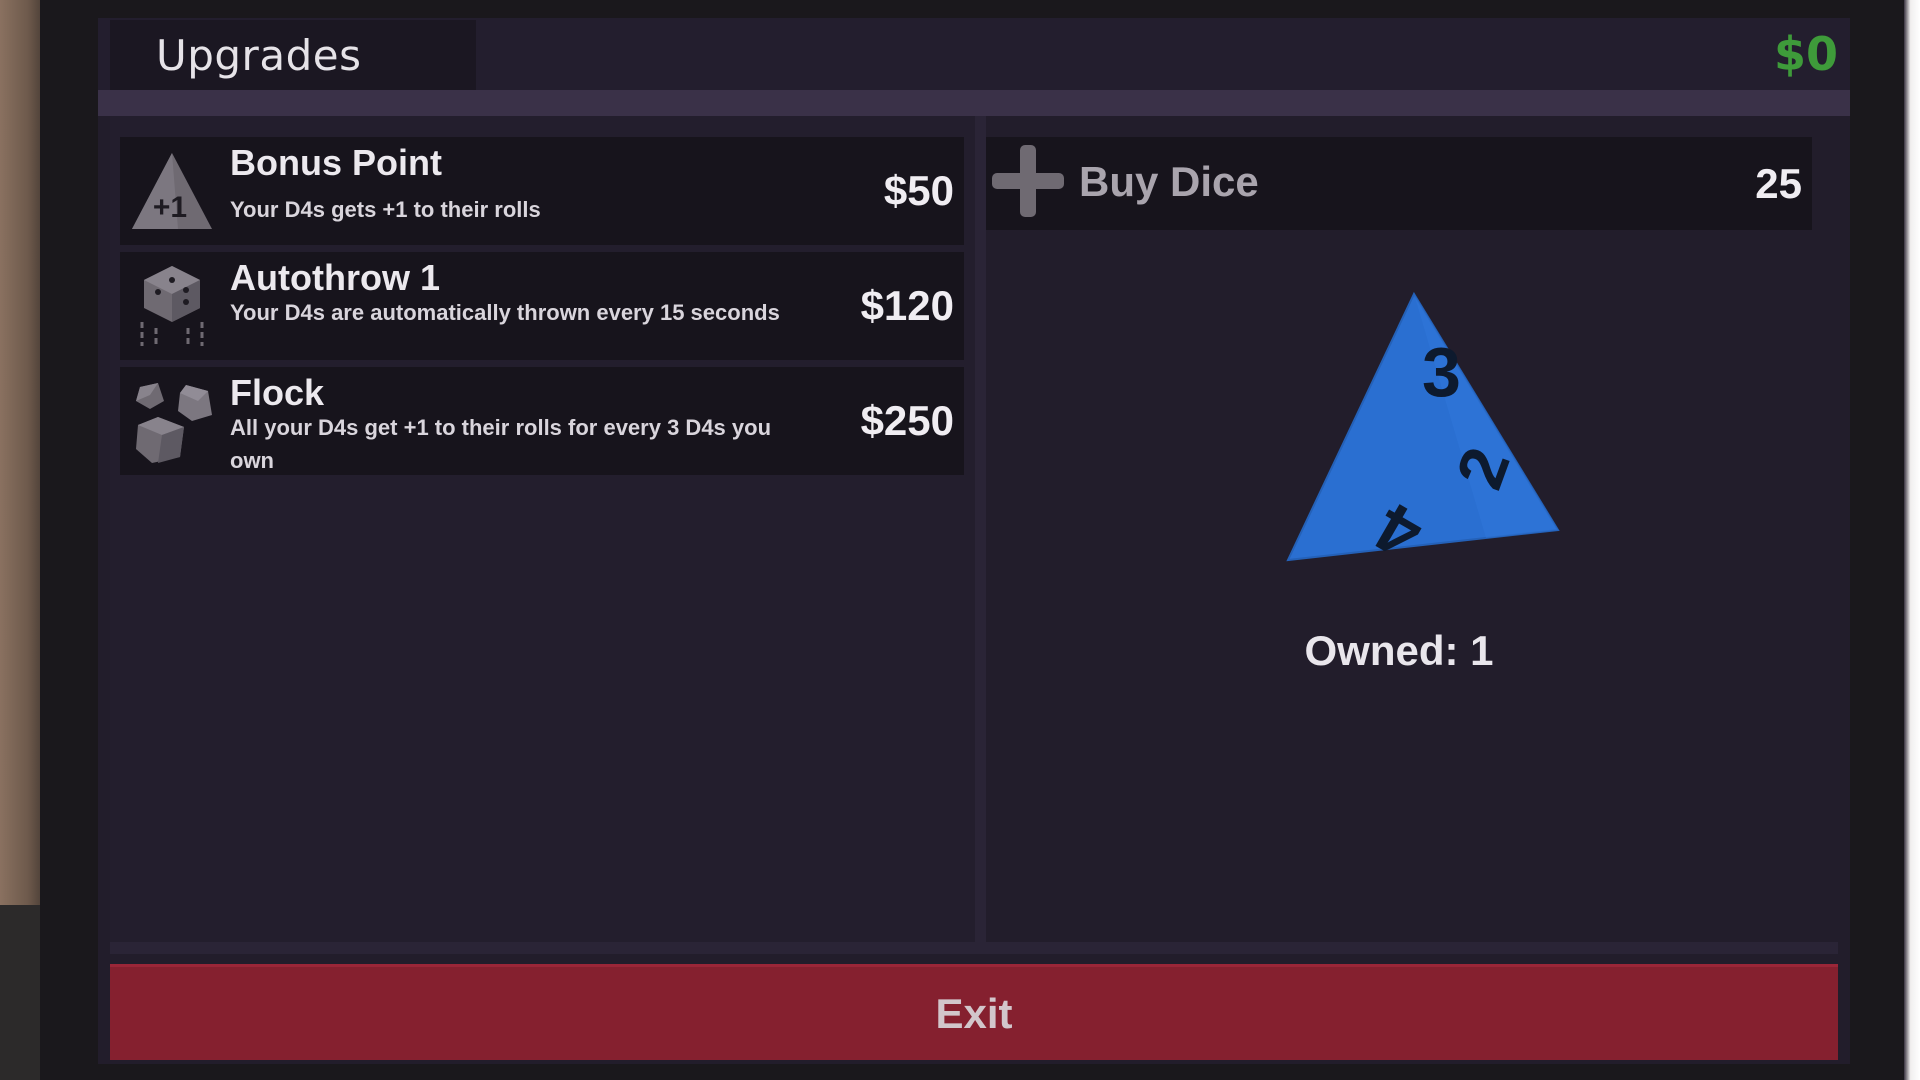  What do you see at coordinates (1028, 181) in the screenshot?
I see `plus-icon` at bounding box center [1028, 181].